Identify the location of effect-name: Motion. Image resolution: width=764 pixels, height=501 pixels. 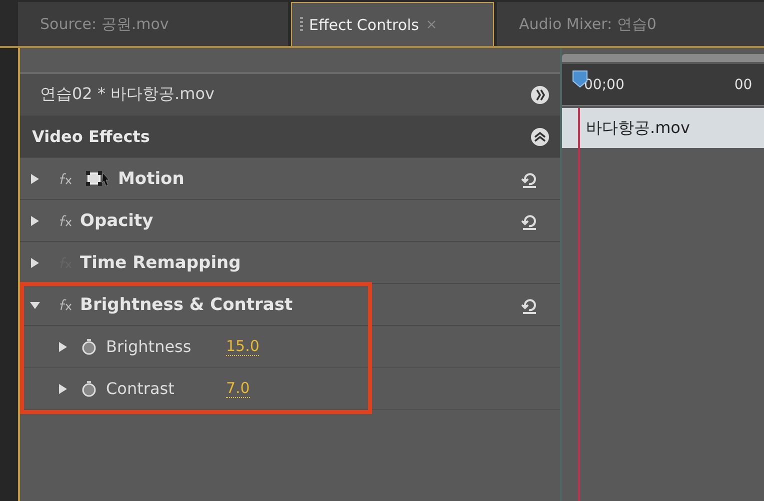
(151, 178).